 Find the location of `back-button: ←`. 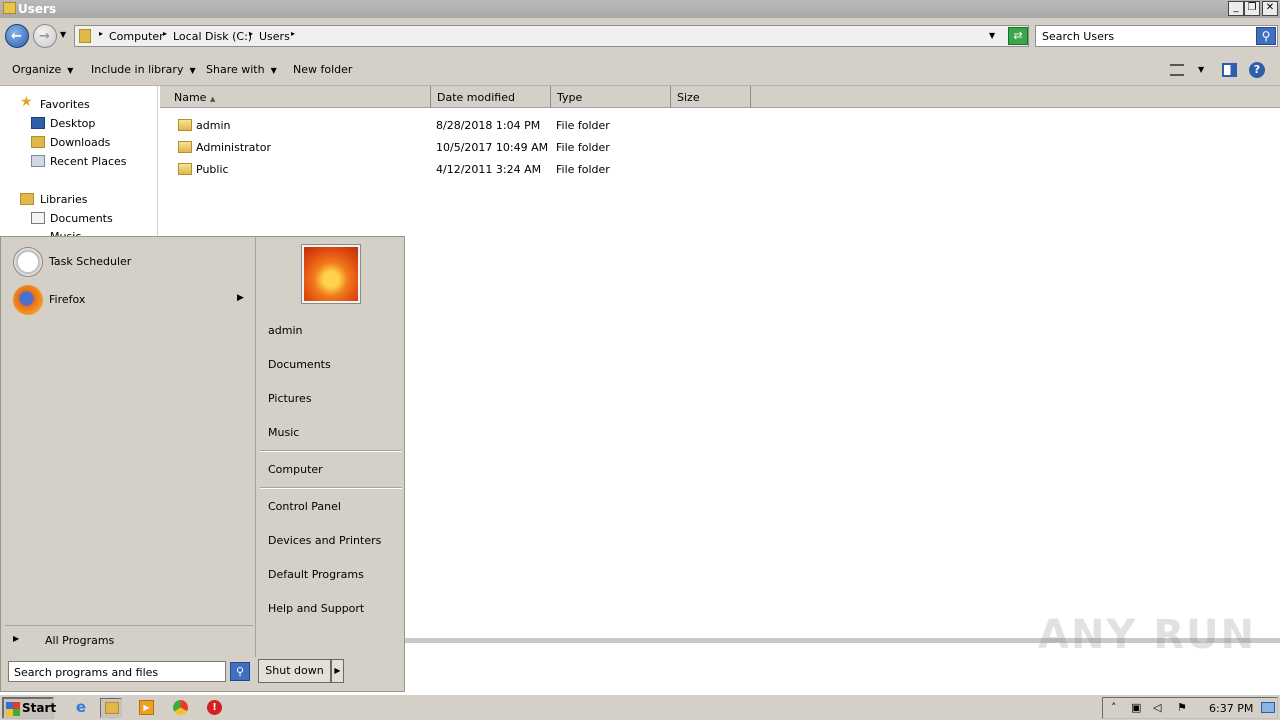

back-button: ← is located at coordinates (17, 36).